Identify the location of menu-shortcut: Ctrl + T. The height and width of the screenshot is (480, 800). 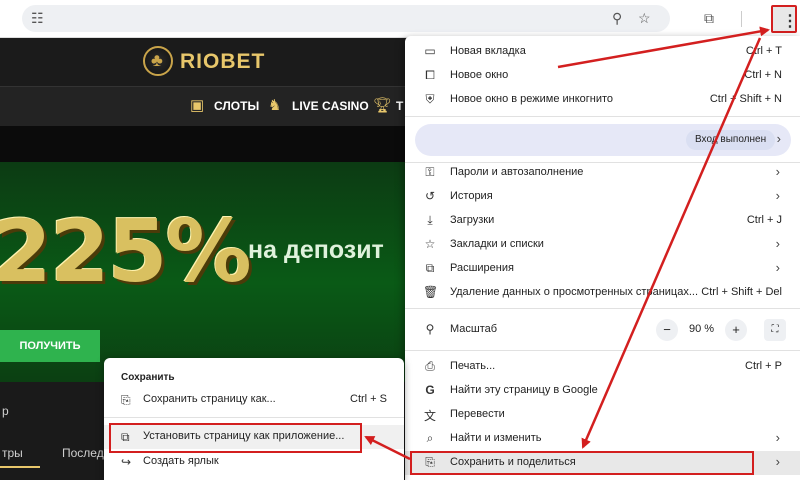
(763, 51).